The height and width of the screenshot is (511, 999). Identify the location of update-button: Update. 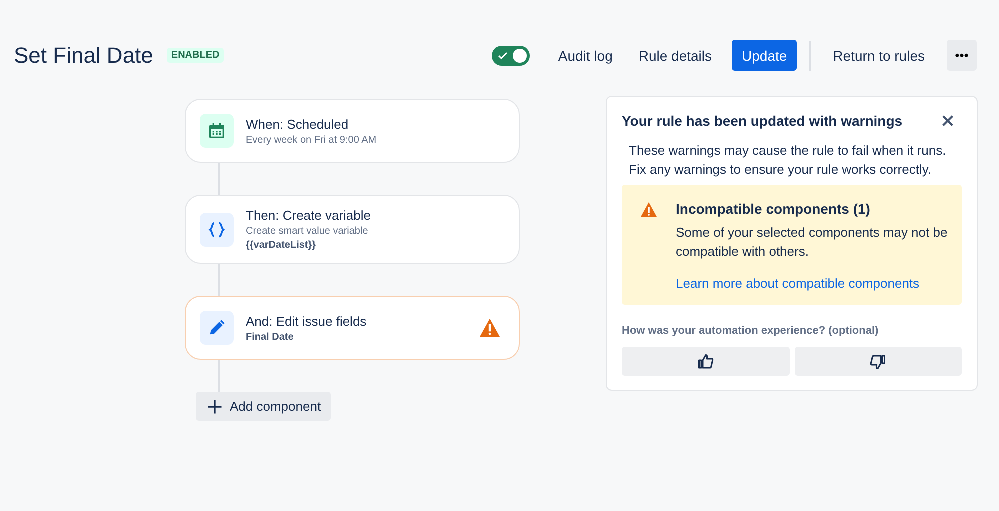
(765, 55).